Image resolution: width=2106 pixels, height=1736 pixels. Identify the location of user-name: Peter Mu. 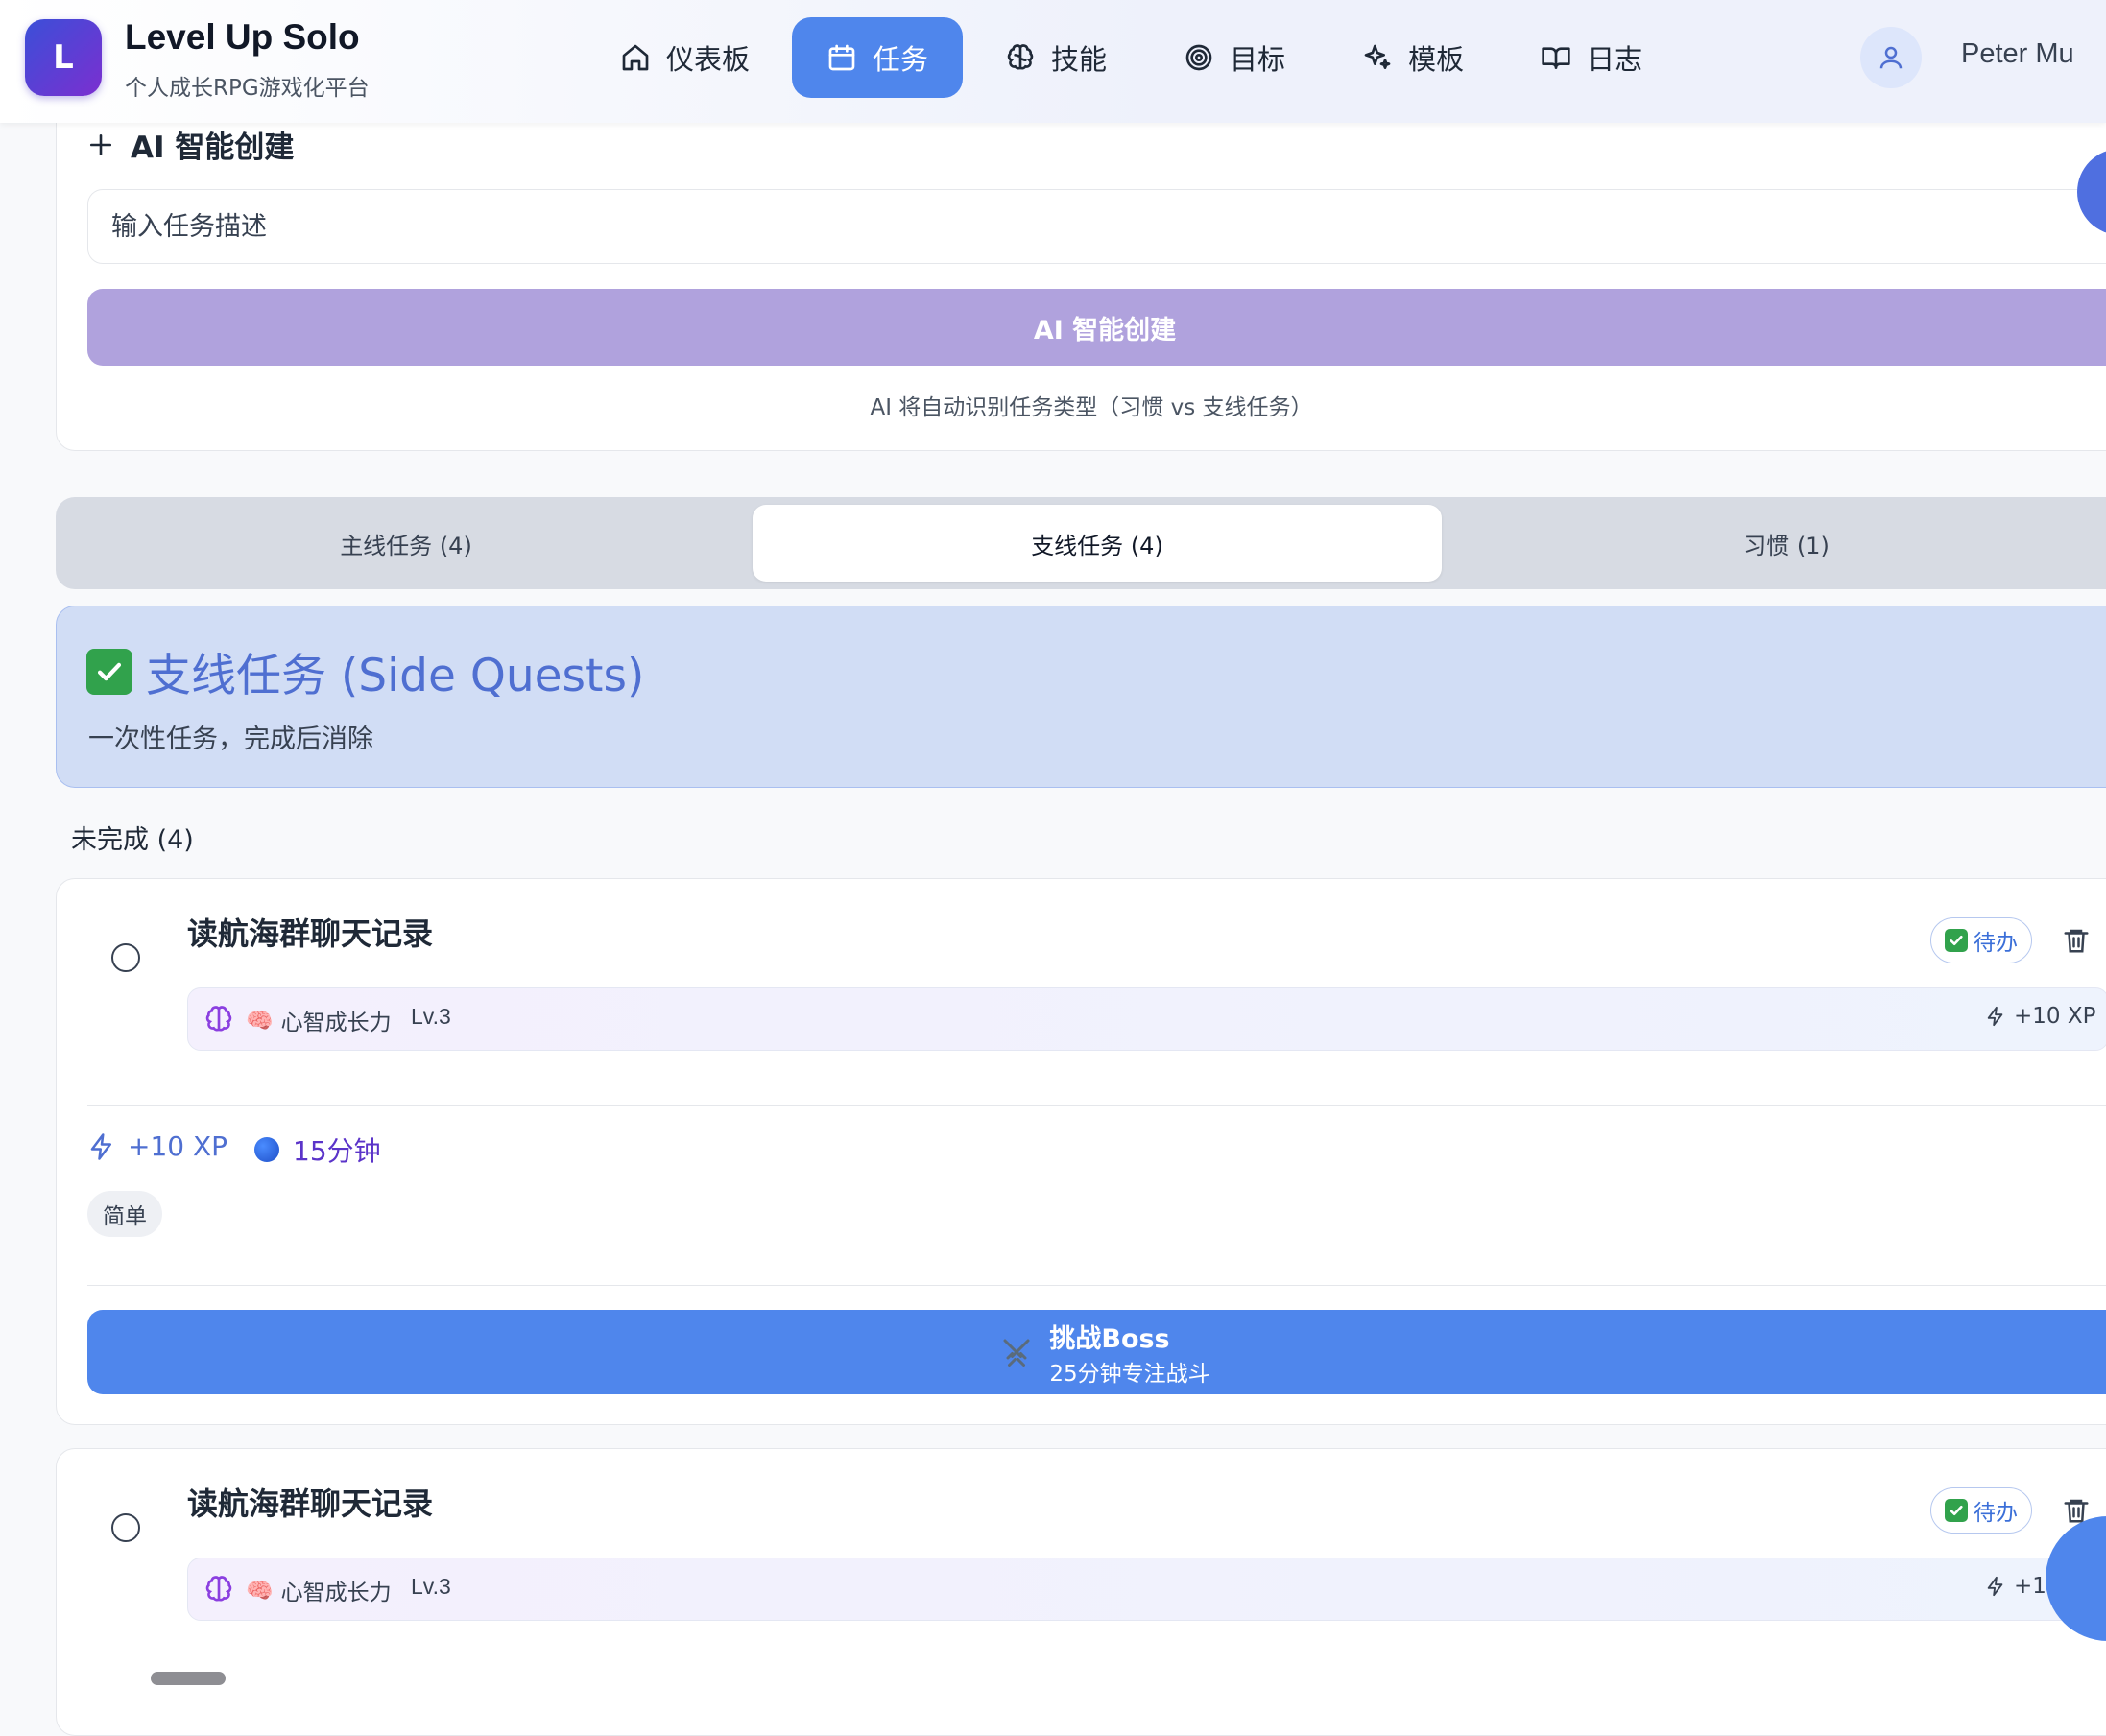
(2018, 54).